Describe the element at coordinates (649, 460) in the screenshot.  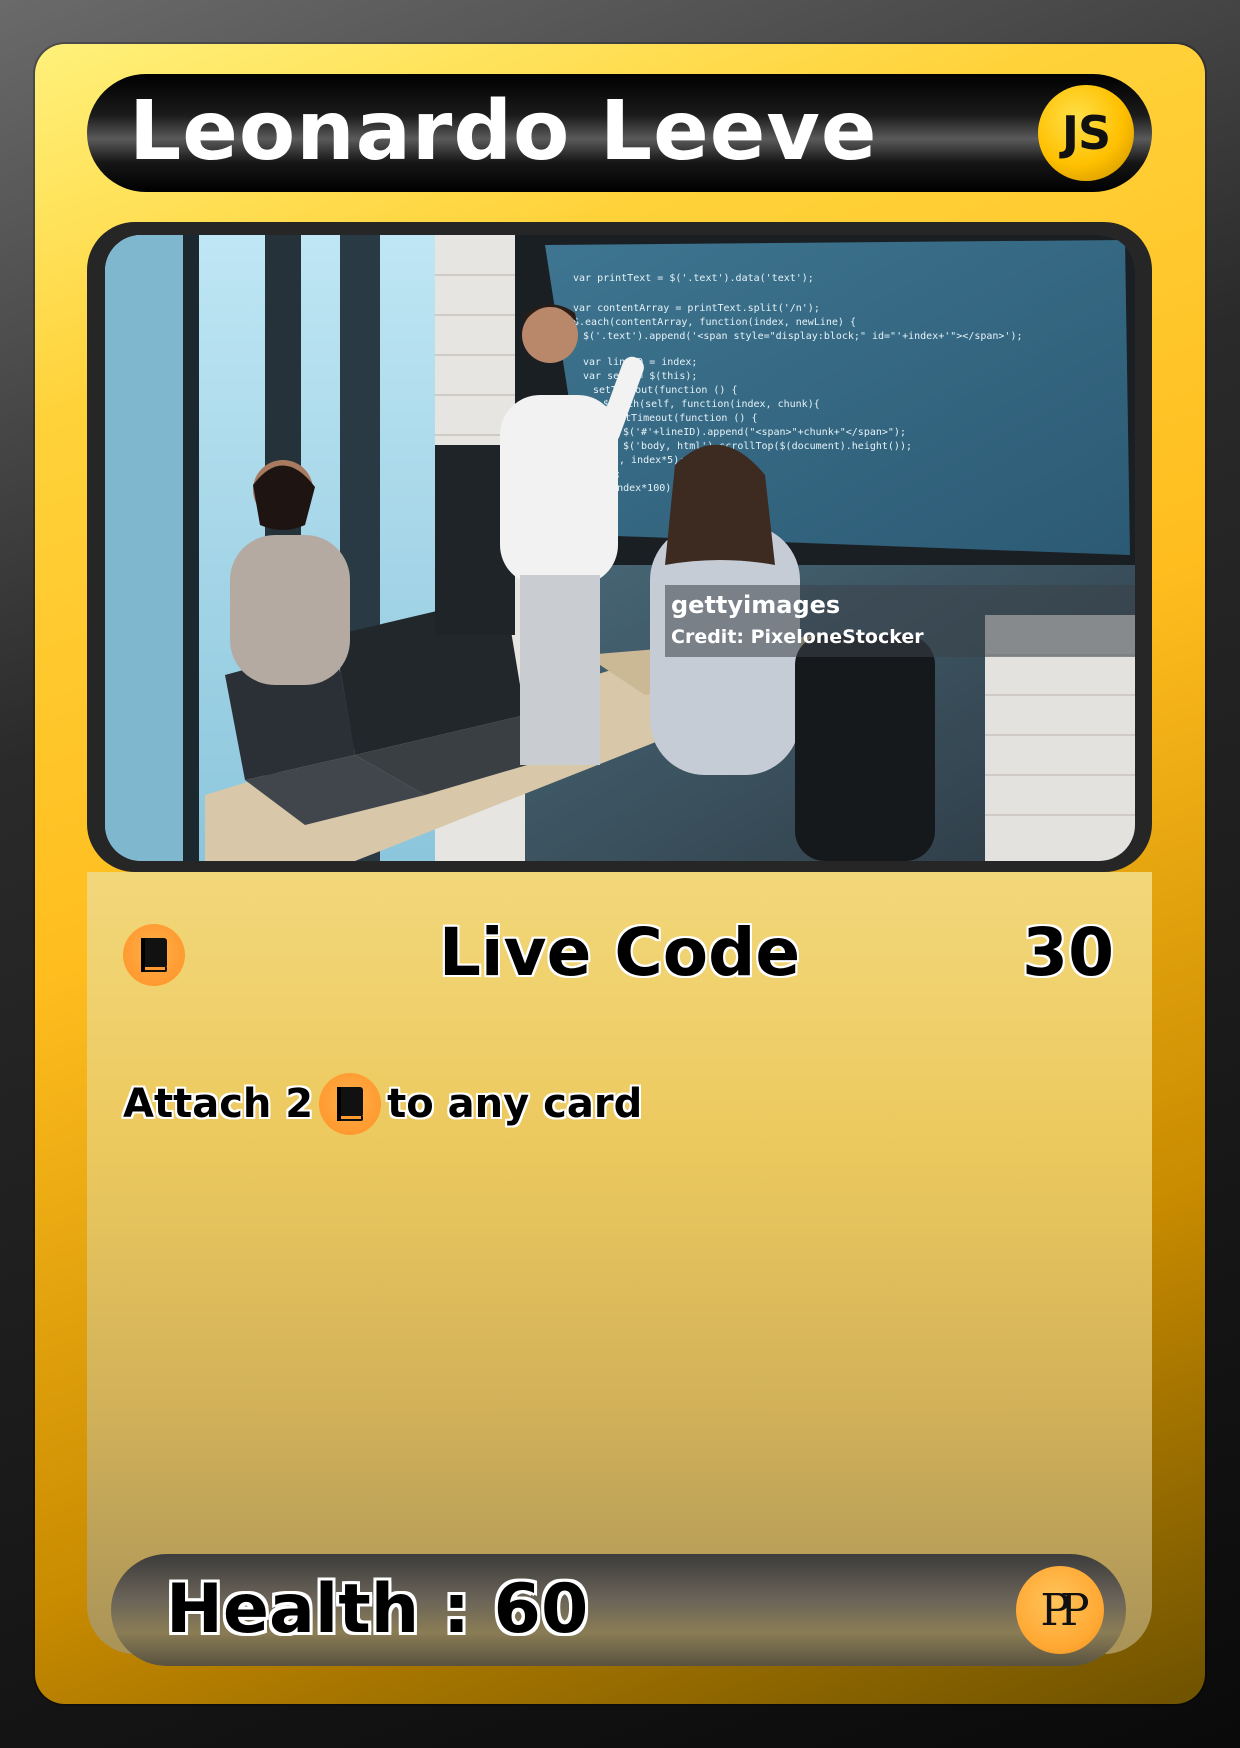
I see `svg-text: }, index*5);` at that location.